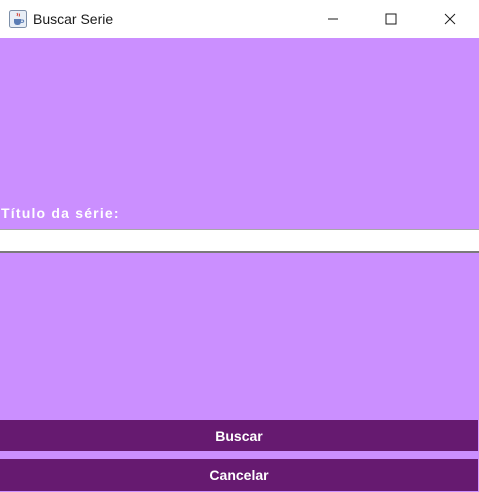 This screenshot has width=479, height=492. I want to click on minimize-icon, so click(333, 19).